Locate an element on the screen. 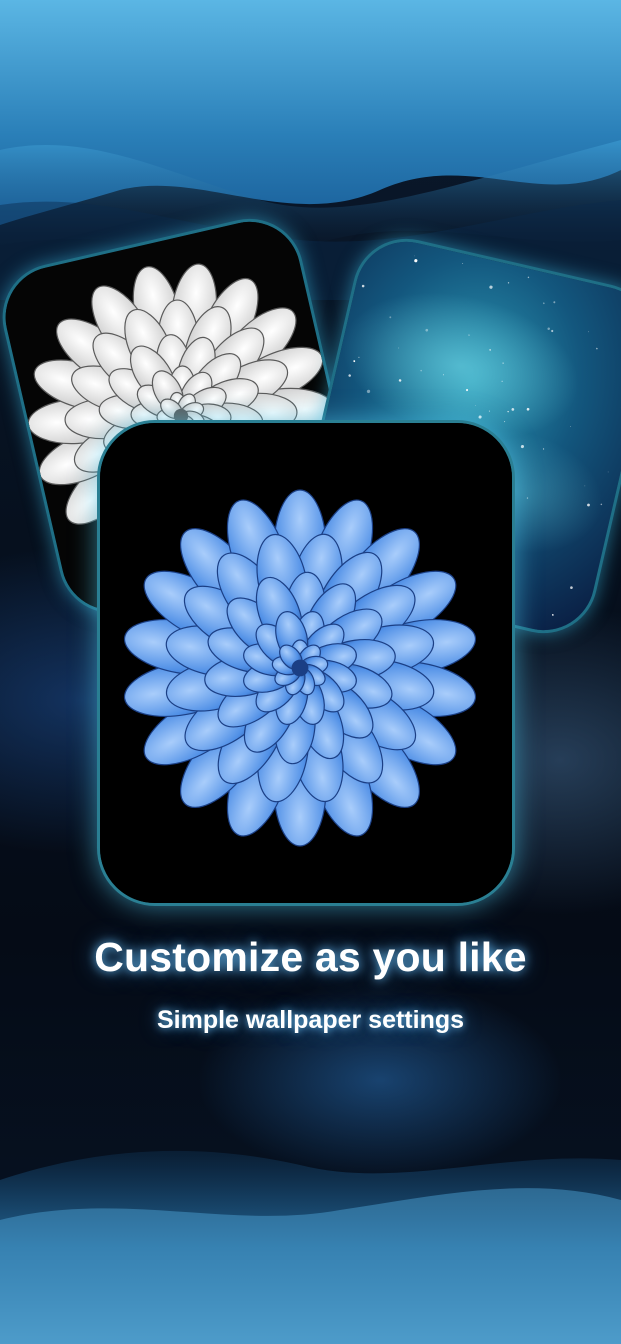 This screenshot has height=1344, width=621. bottom-wave-background is located at coordinates (310, 1247).